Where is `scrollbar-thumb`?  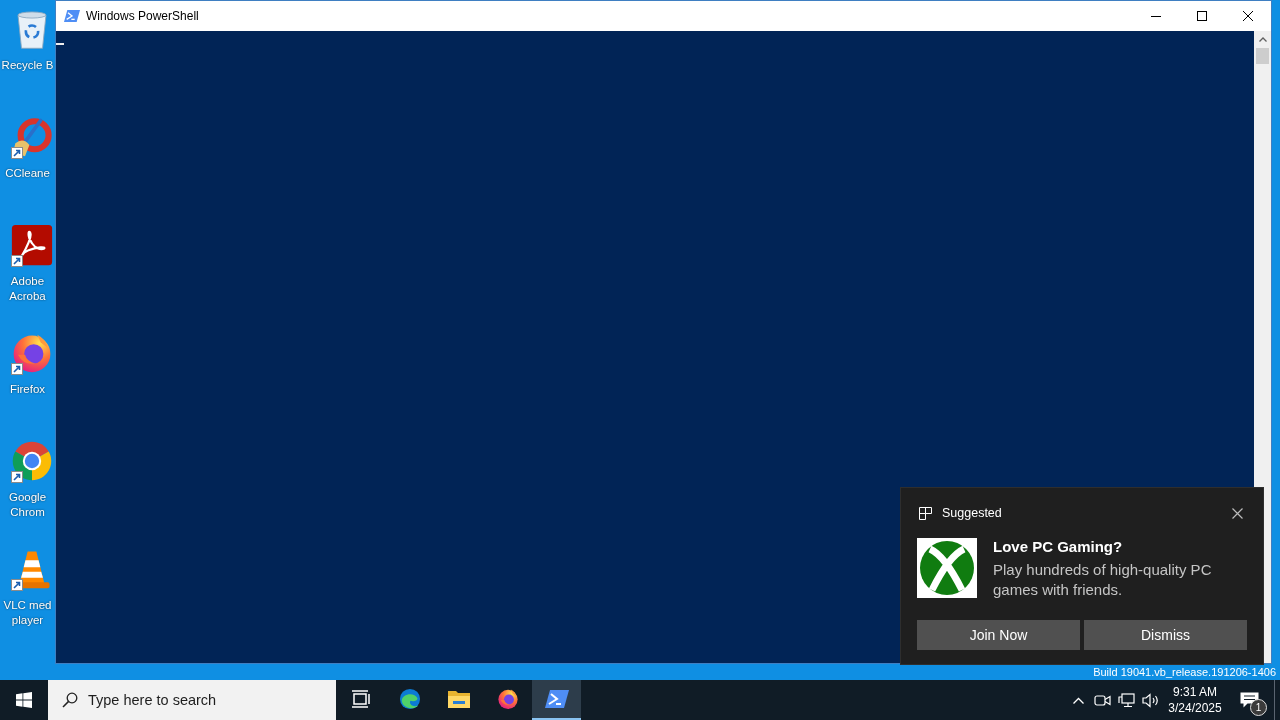
scrollbar-thumb is located at coordinates (1262, 56).